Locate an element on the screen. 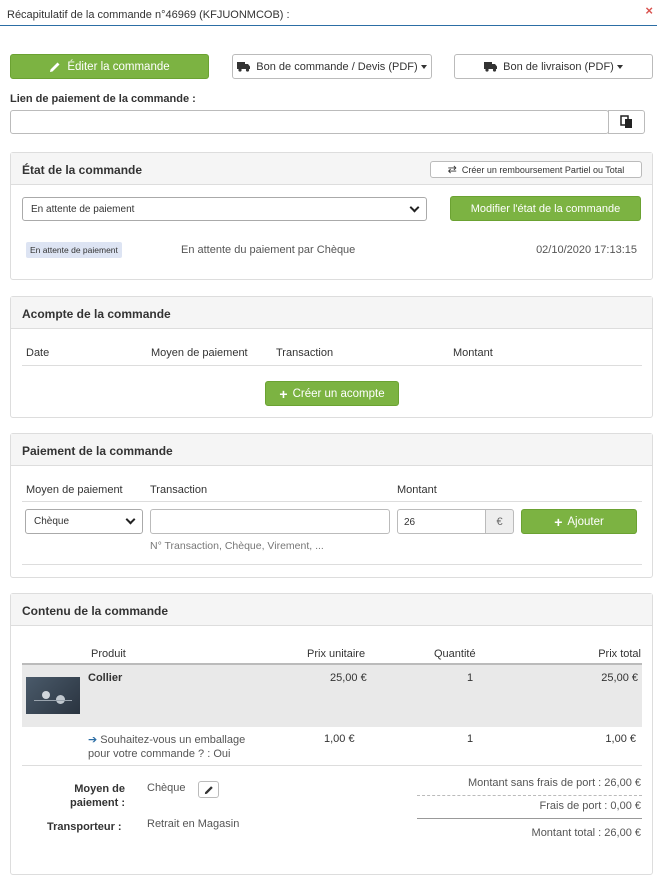 This screenshot has width=657, height=878. payment-col-method: Moyen de paiement is located at coordinates (74, 490).